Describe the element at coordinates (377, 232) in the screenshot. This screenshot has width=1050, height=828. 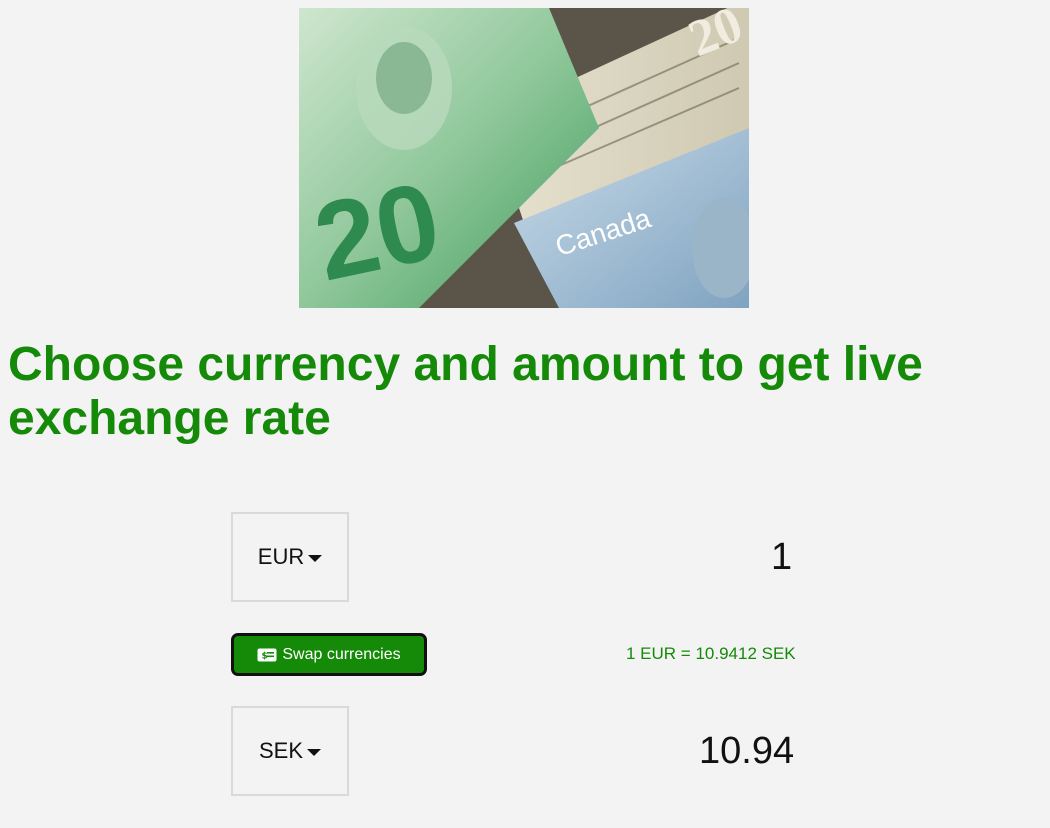
I see `svg-text: 20` at that location.